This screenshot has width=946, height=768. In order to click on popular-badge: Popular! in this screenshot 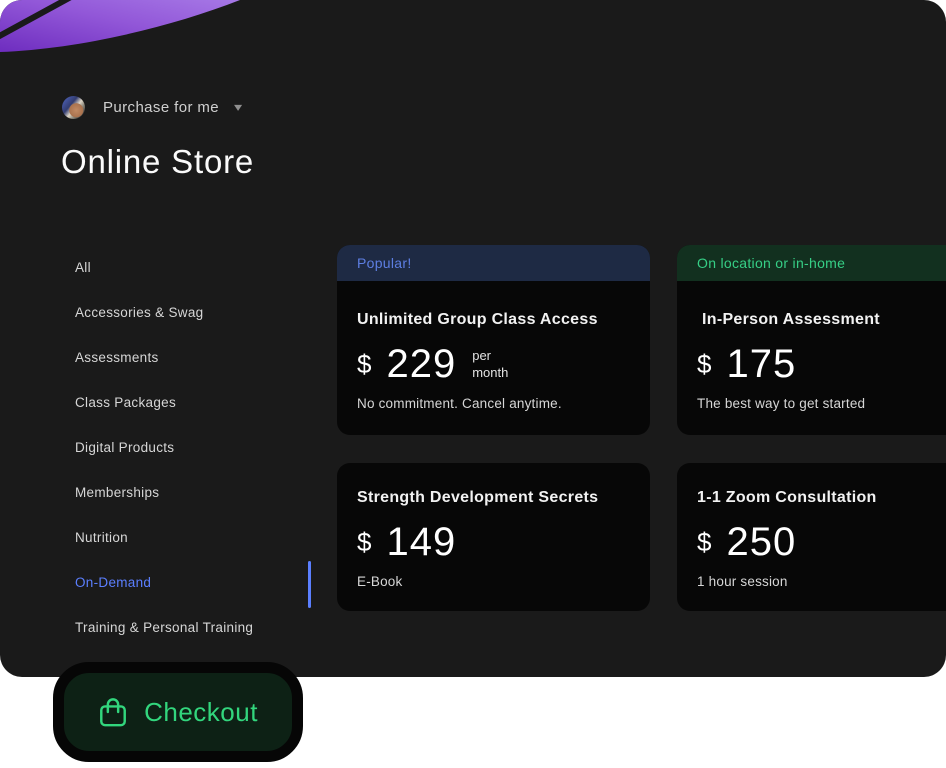, I will do `click(493, 263)`.